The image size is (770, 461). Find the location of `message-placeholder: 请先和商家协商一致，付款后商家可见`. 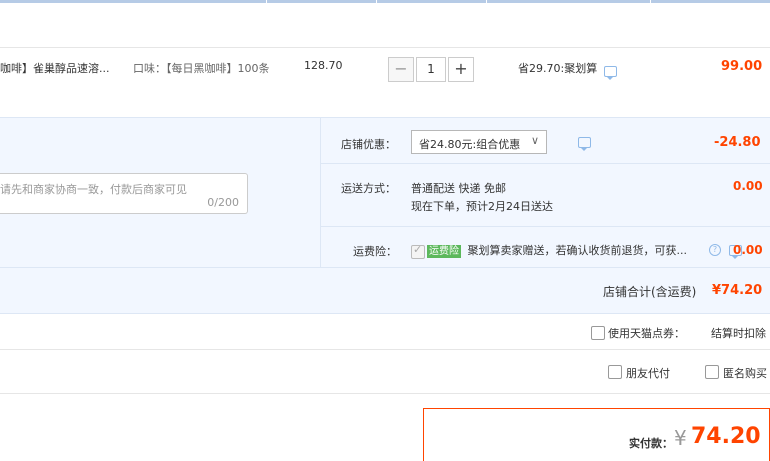

message-placeholder: 请先和商家协商一致，付款后商家可见 is located at coordinates (93, 189).